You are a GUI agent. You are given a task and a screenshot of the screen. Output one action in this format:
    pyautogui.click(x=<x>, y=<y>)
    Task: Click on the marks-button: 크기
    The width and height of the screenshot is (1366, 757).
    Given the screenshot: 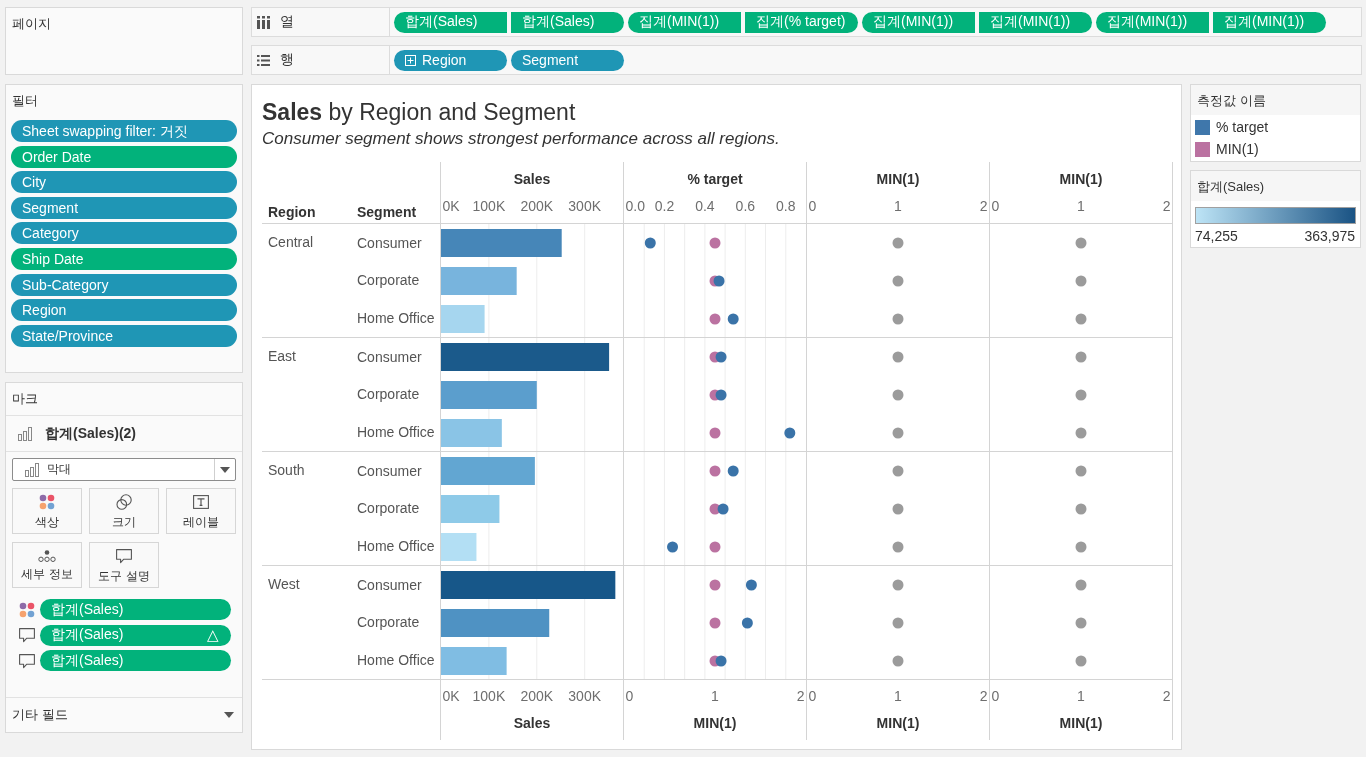 What is the action you would take?
    pyautogui.click(x=124, y=511)
    